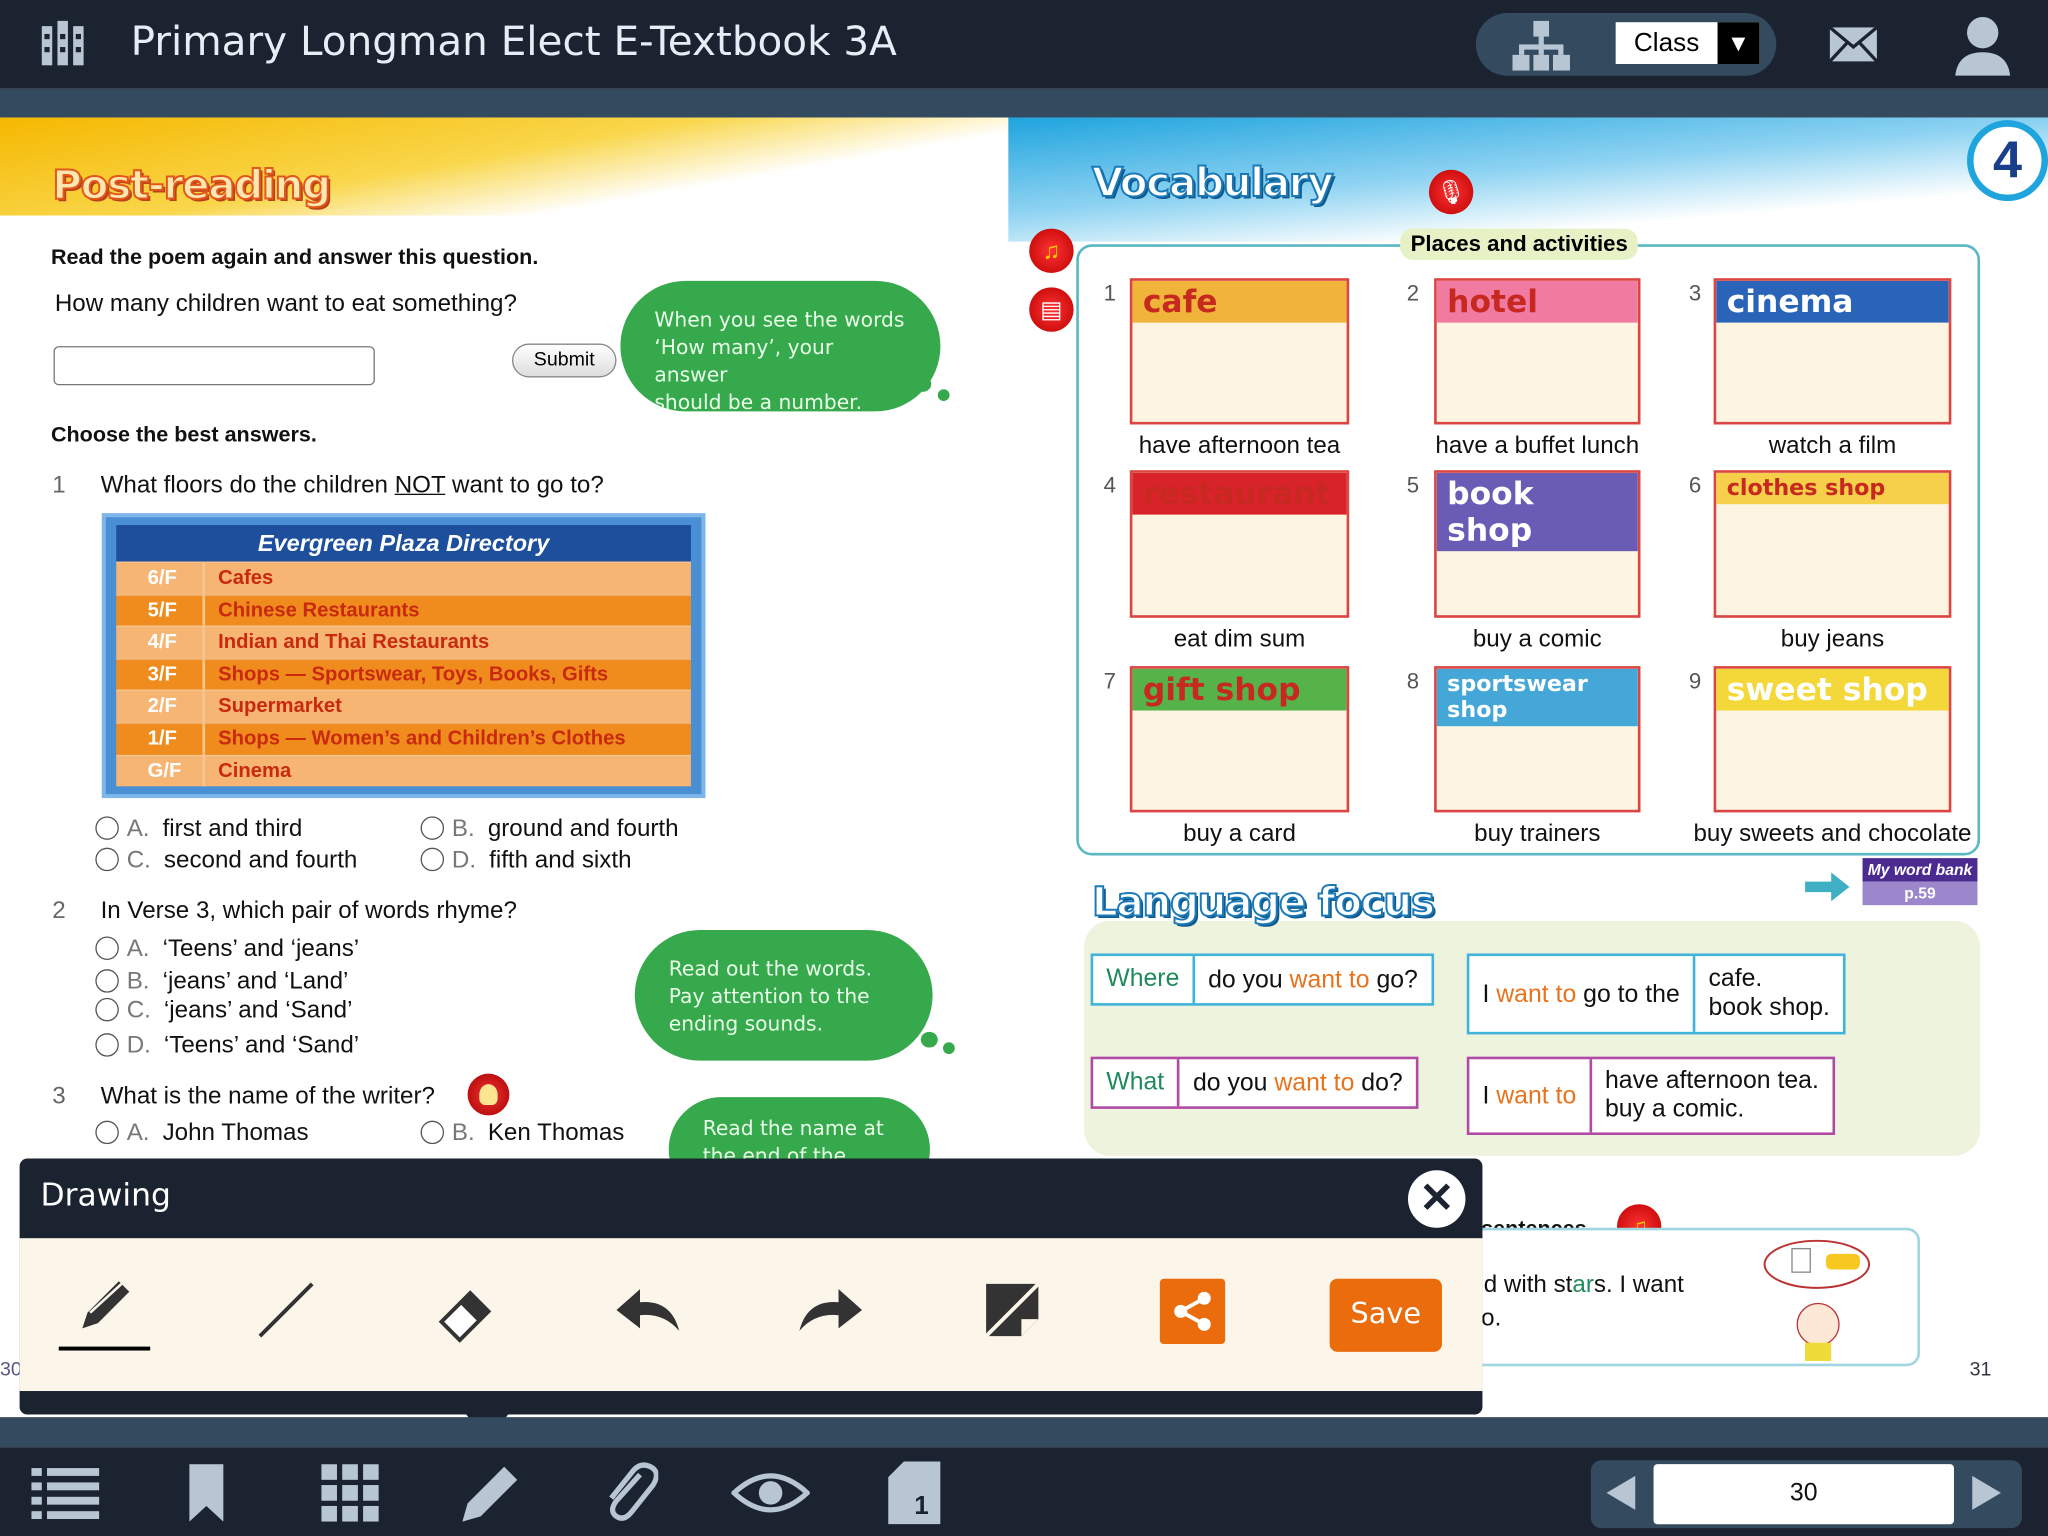 This screenshot has width=2048, height=1536. I want to click on library-icon, so click(64, 47).